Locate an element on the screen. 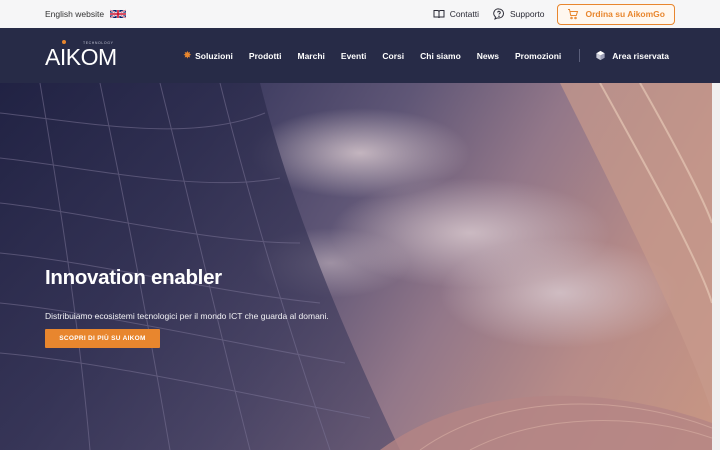 This screenshot has height=450, width=720. language-label: English website is located at coordinates (75, 14).